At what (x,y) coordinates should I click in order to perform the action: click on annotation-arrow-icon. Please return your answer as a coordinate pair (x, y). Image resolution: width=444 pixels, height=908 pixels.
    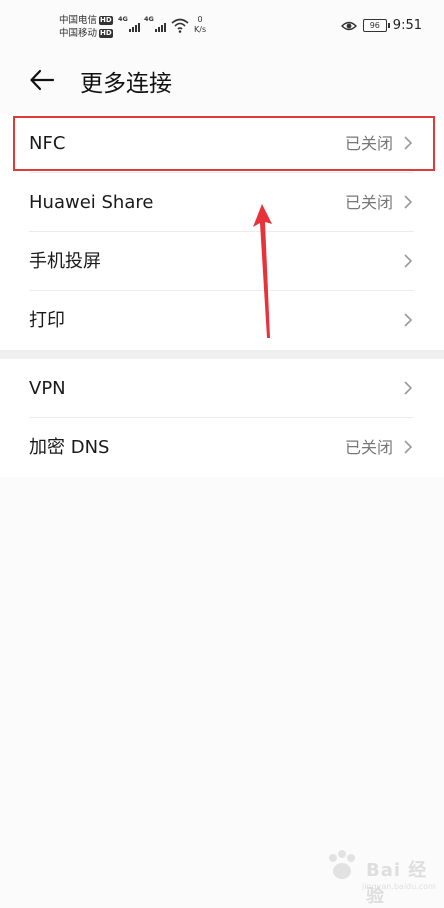
    Looking at the image, I should click on (262, 271).